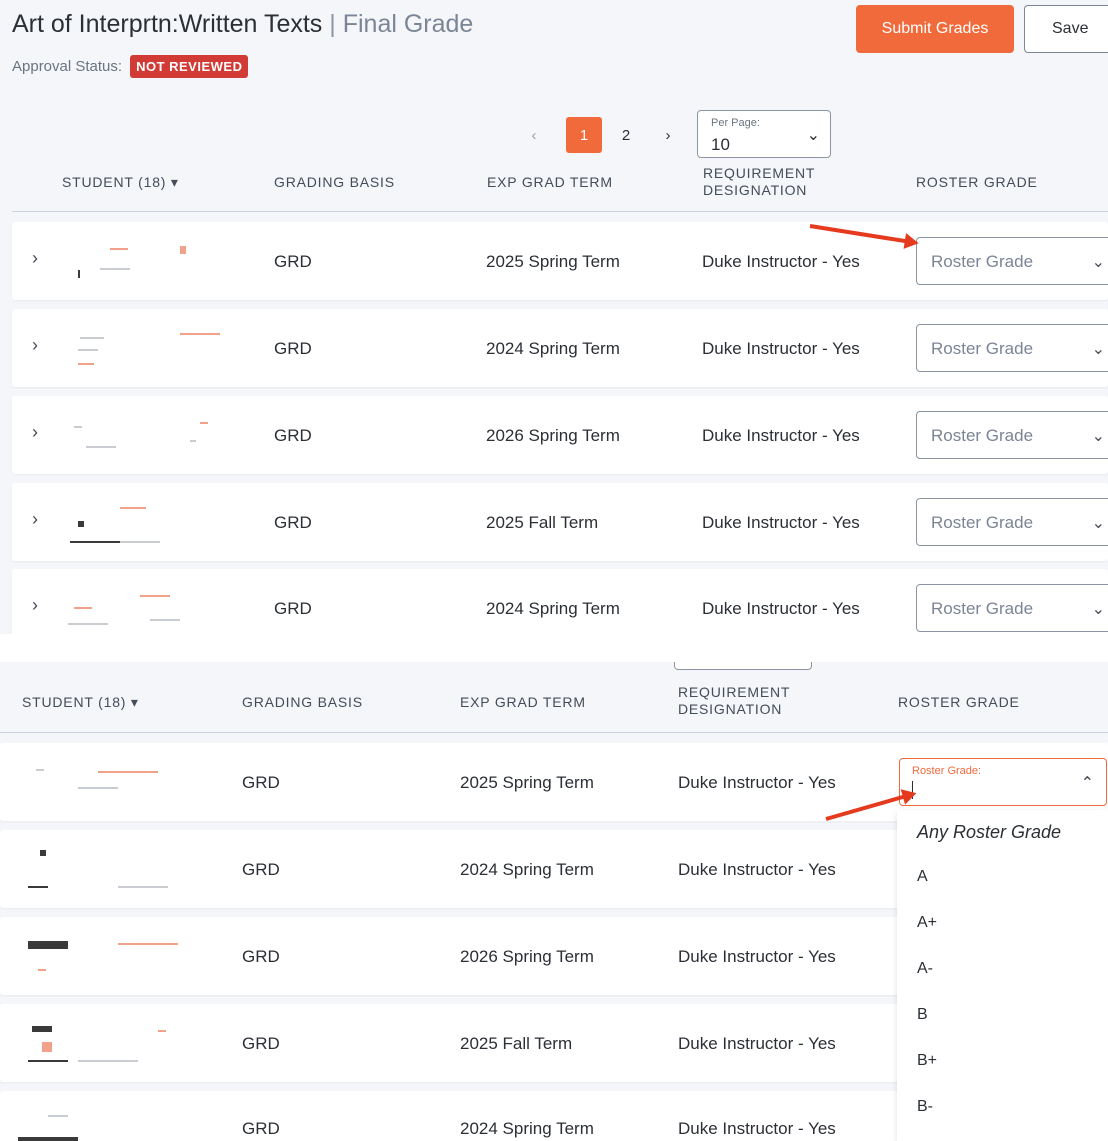 The width and height of the screenshot is (1108, 1141). Describe the element at coordinates (1087, 783) in the screenshot. I see `chevron-up-icon: ⌃` at that location.